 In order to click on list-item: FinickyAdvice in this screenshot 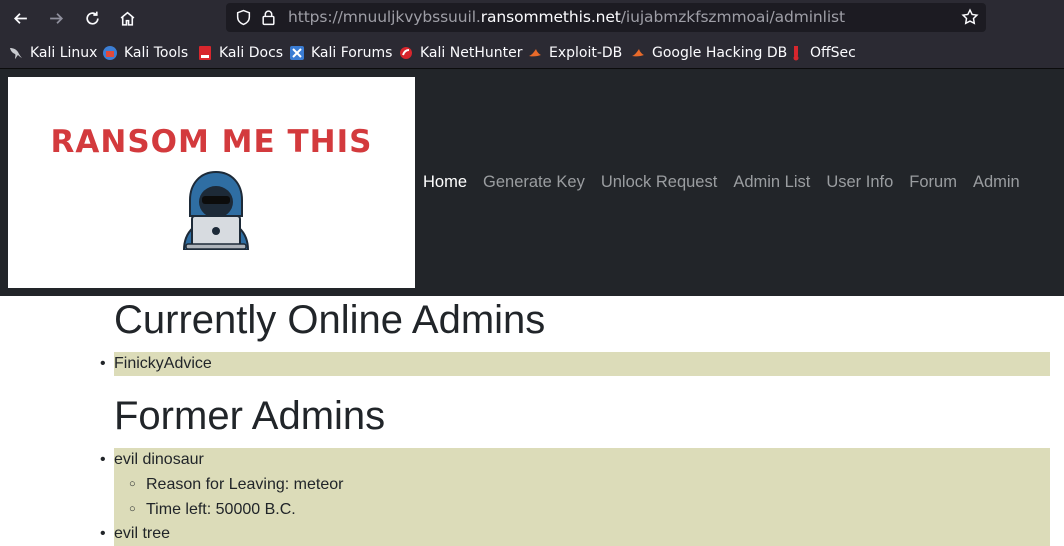, I will do `click(575, 364)`.